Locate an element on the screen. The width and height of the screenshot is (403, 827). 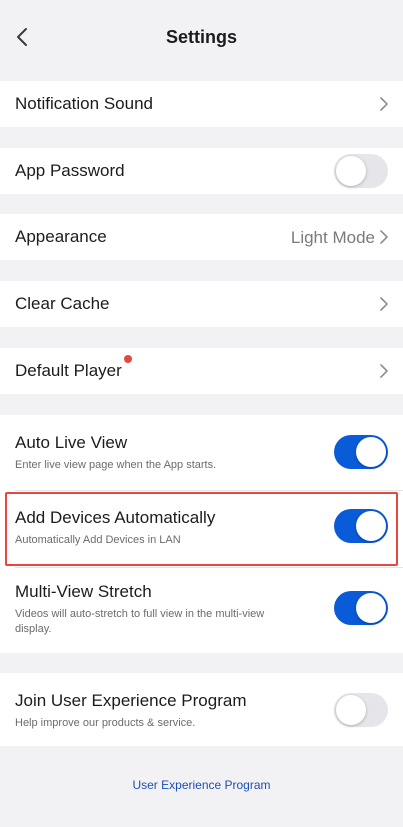
app-password-toggle is located at coordinates (361, 171).